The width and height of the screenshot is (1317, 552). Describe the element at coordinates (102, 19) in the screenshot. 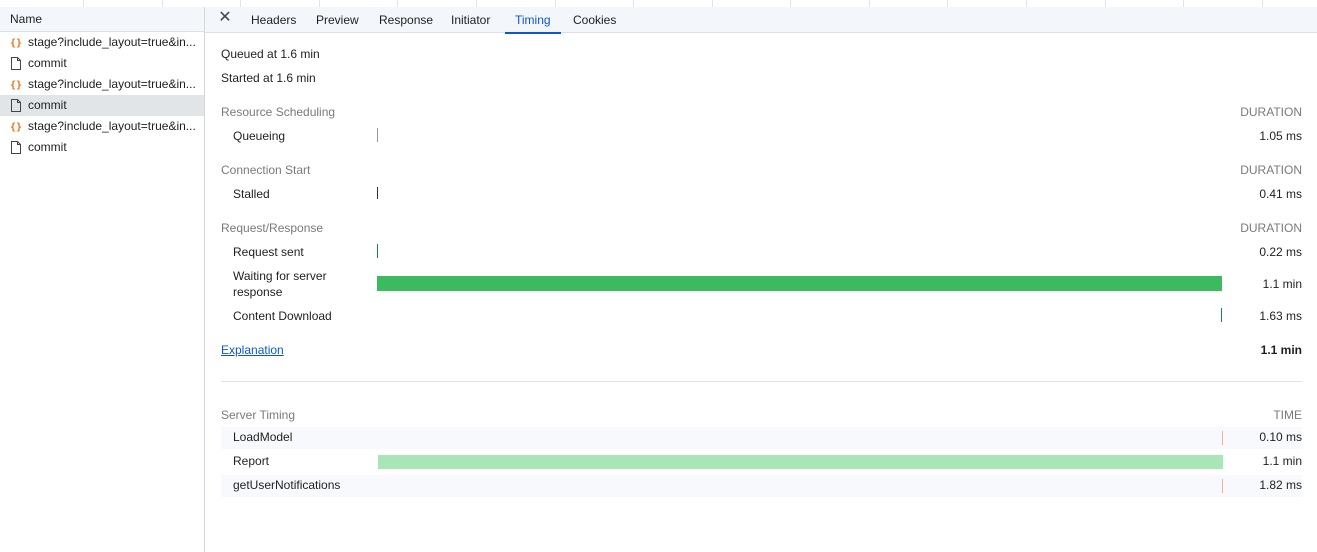

I see `name-column-header: Name` at that location.